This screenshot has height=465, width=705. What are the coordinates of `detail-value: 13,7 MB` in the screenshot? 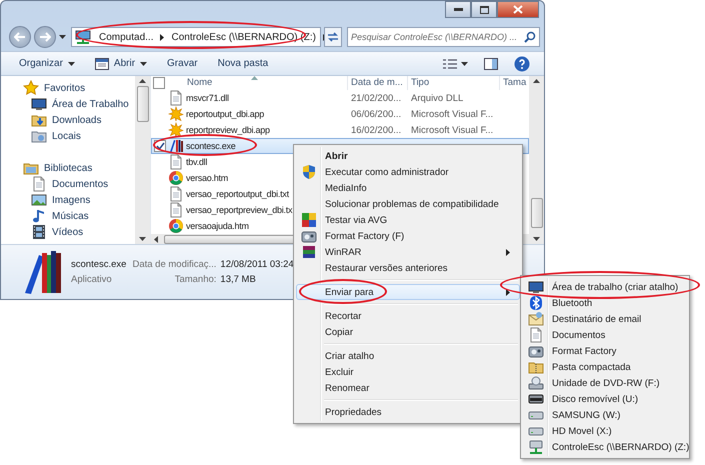 It's located at (238, 279).